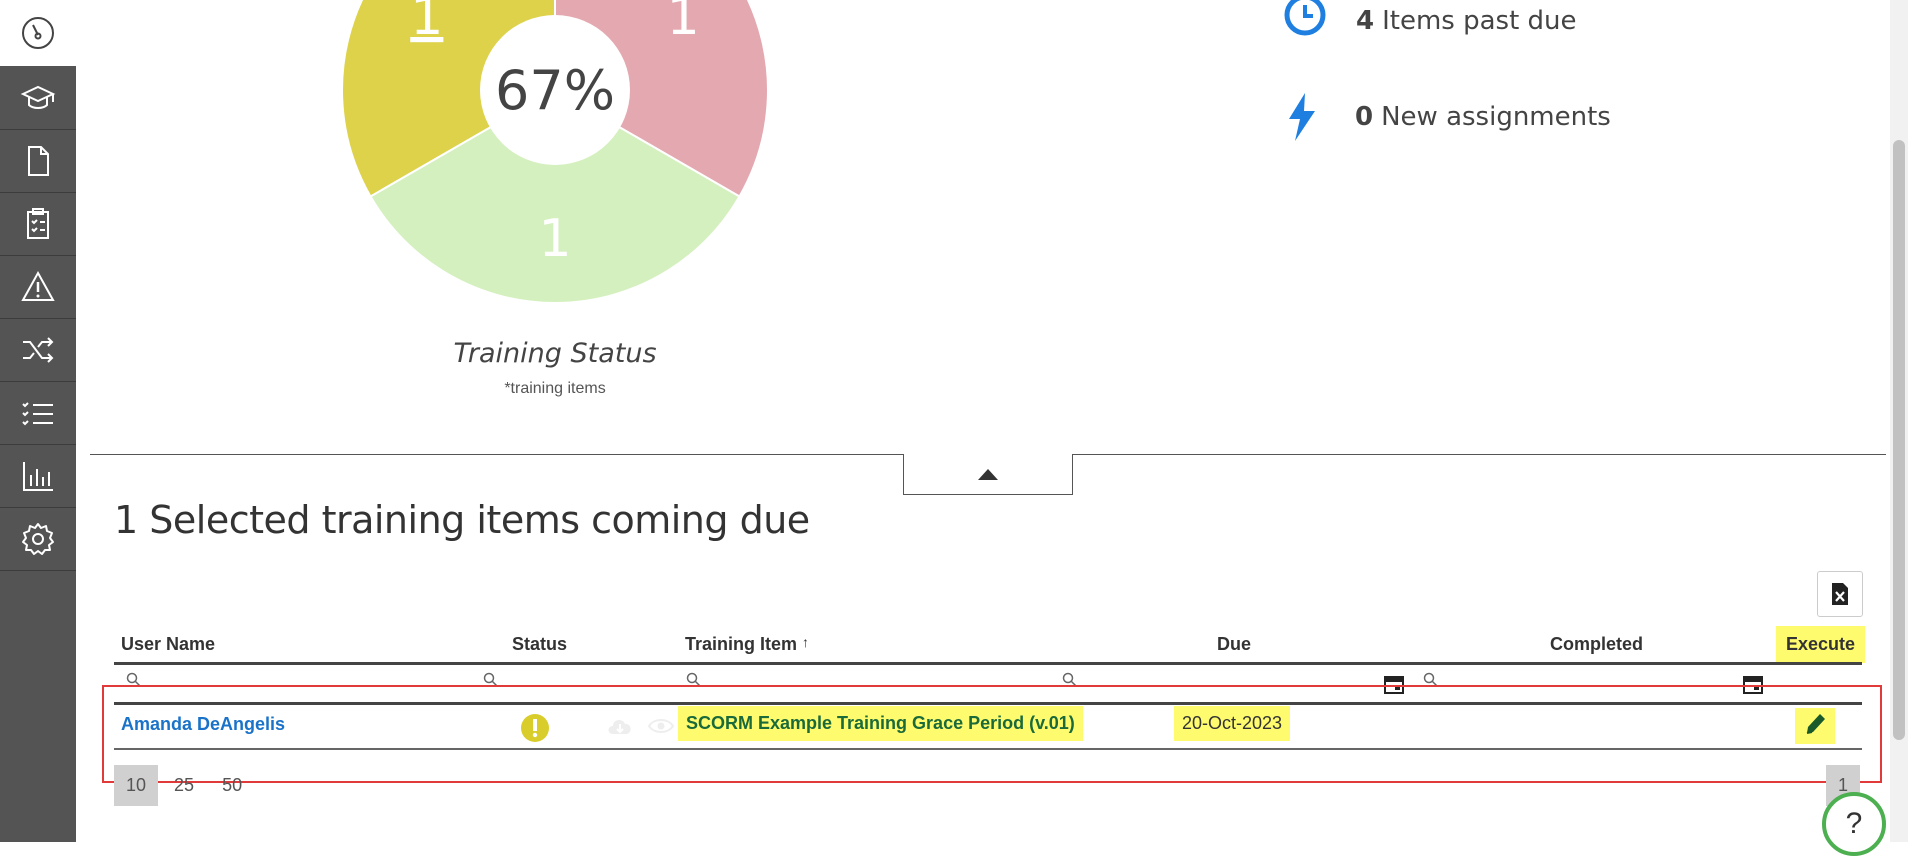 Image resolution: width=1908 pixels, height=856 pixels. I want to click on chart-subtitle: *training items, so click(555, 388).